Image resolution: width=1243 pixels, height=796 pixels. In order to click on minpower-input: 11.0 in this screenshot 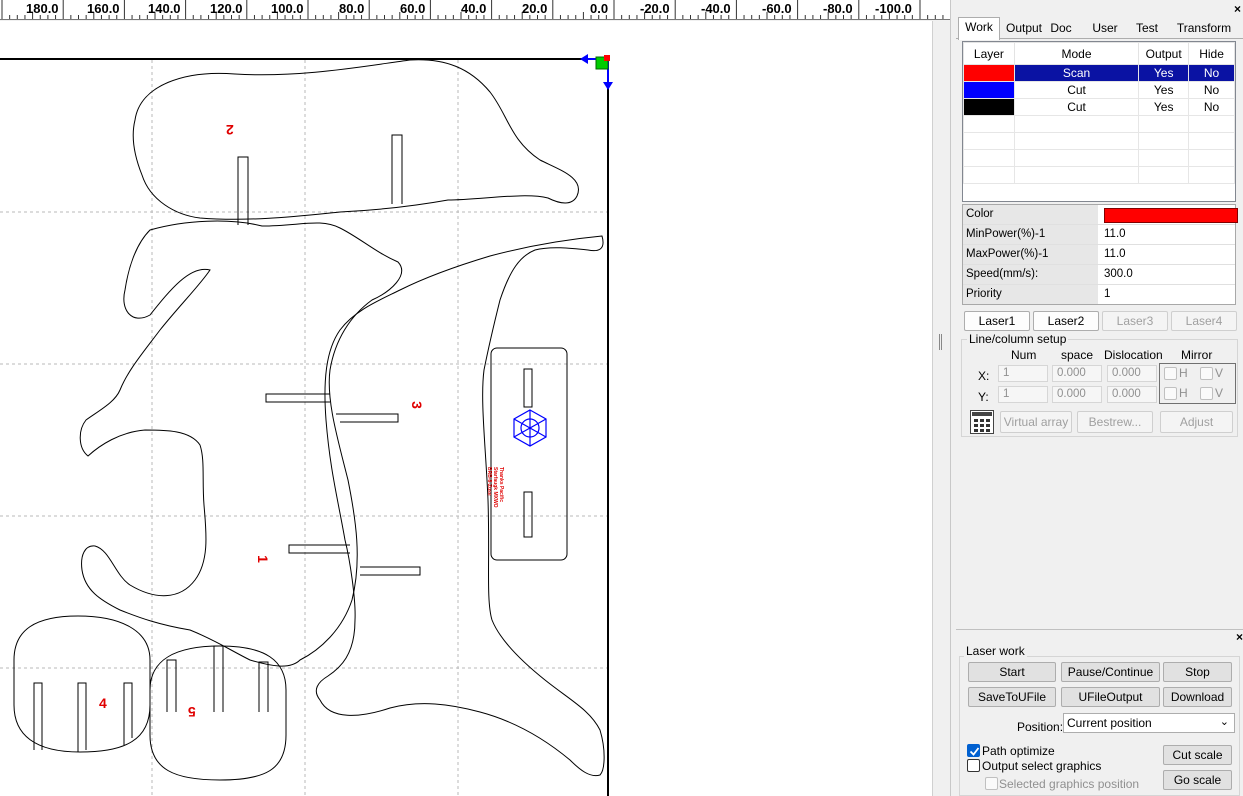, I will do `click(1168, 234)`.